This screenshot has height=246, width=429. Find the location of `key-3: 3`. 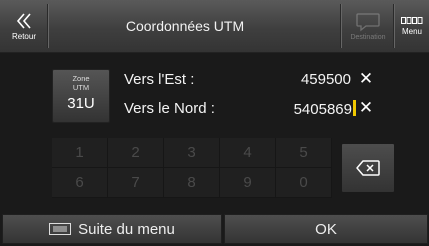

key-3: 3 is located at coordinates (192, 153).